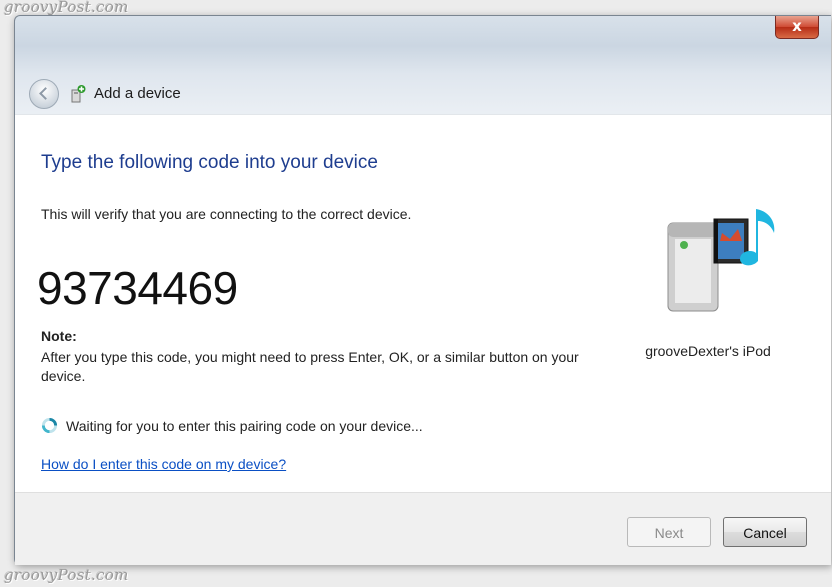 The image size is (832, 587). I want to click on back-arrow-icon, so click(44, 93).